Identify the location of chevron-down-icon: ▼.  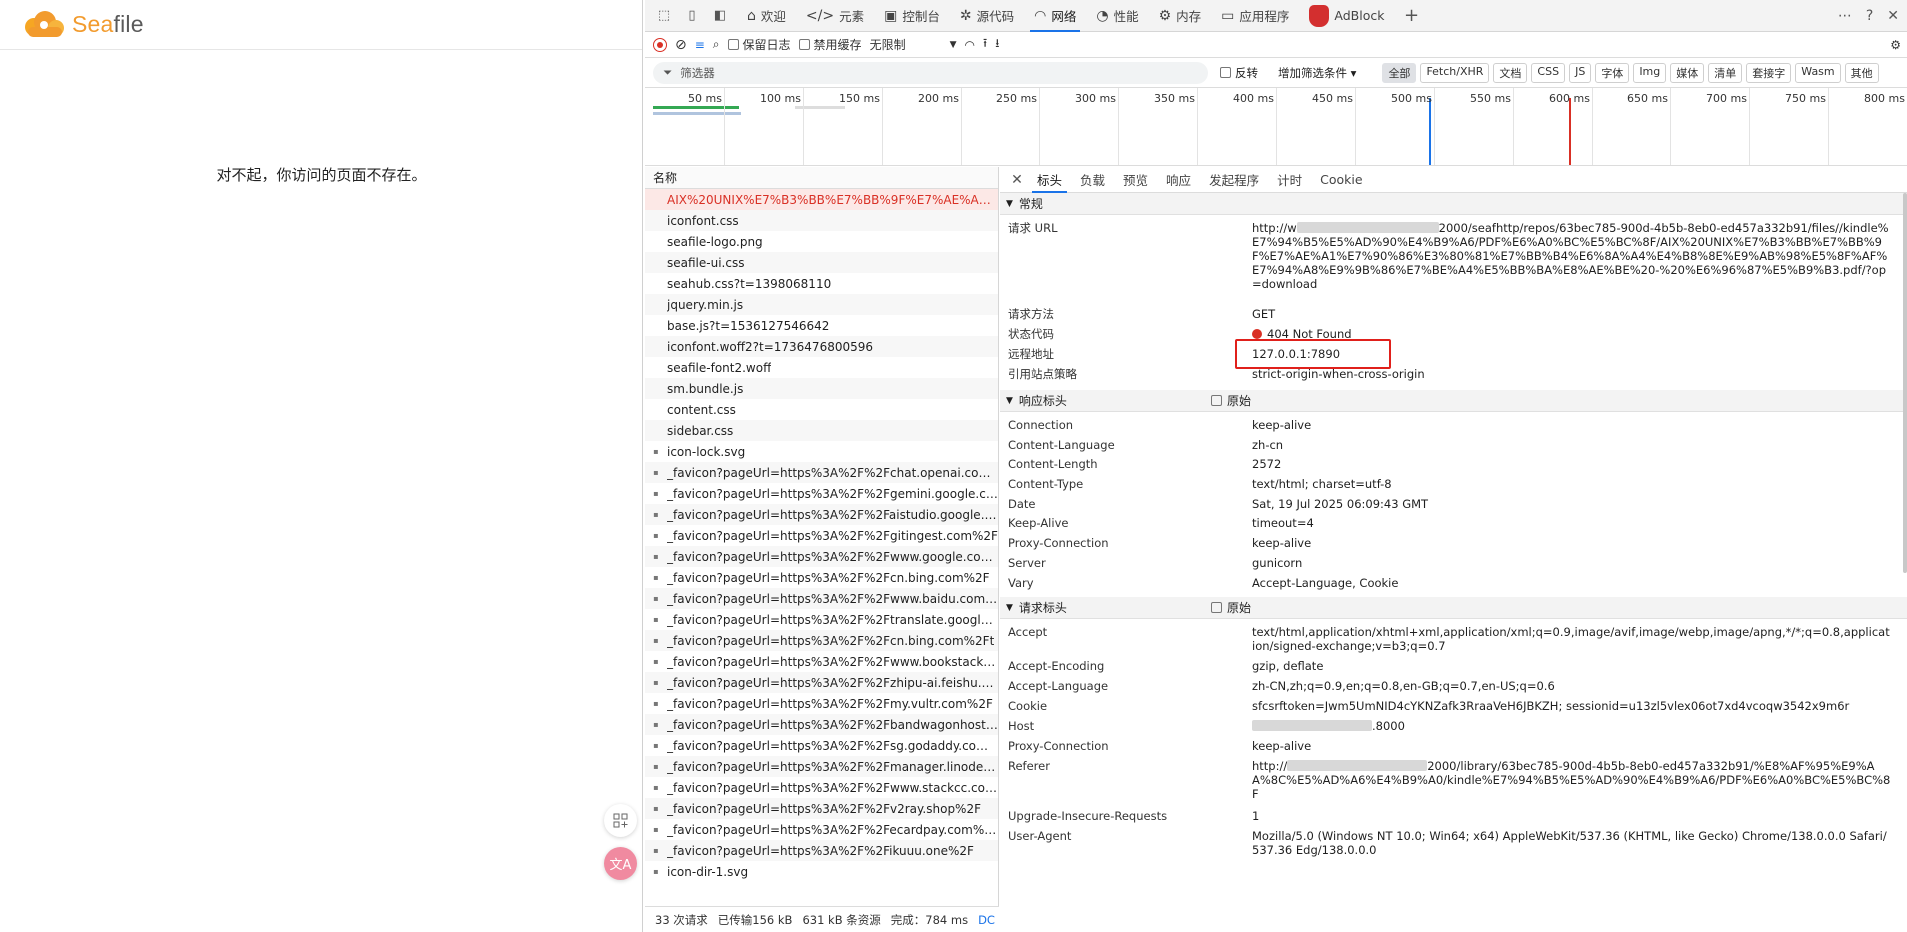
(953, 45).